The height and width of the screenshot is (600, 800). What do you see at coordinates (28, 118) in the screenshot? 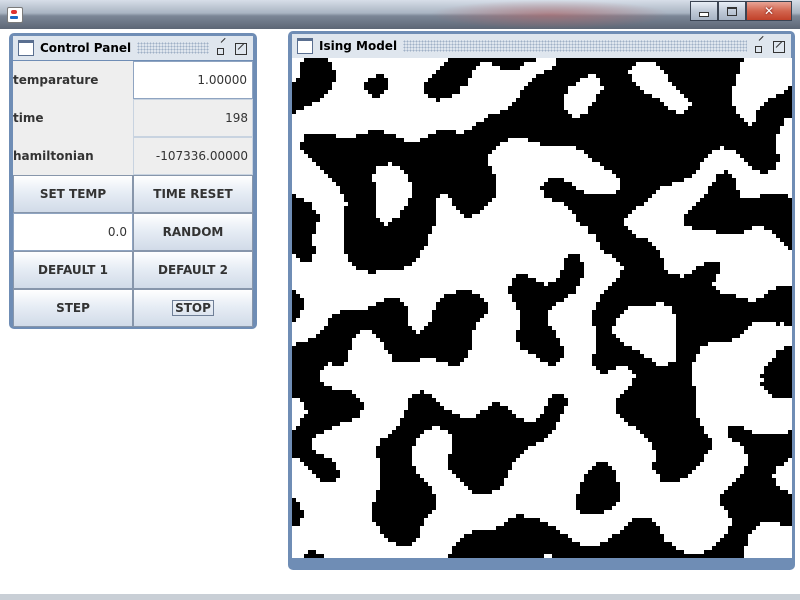
I see `time-label: time` at bounding box center [28, 118].